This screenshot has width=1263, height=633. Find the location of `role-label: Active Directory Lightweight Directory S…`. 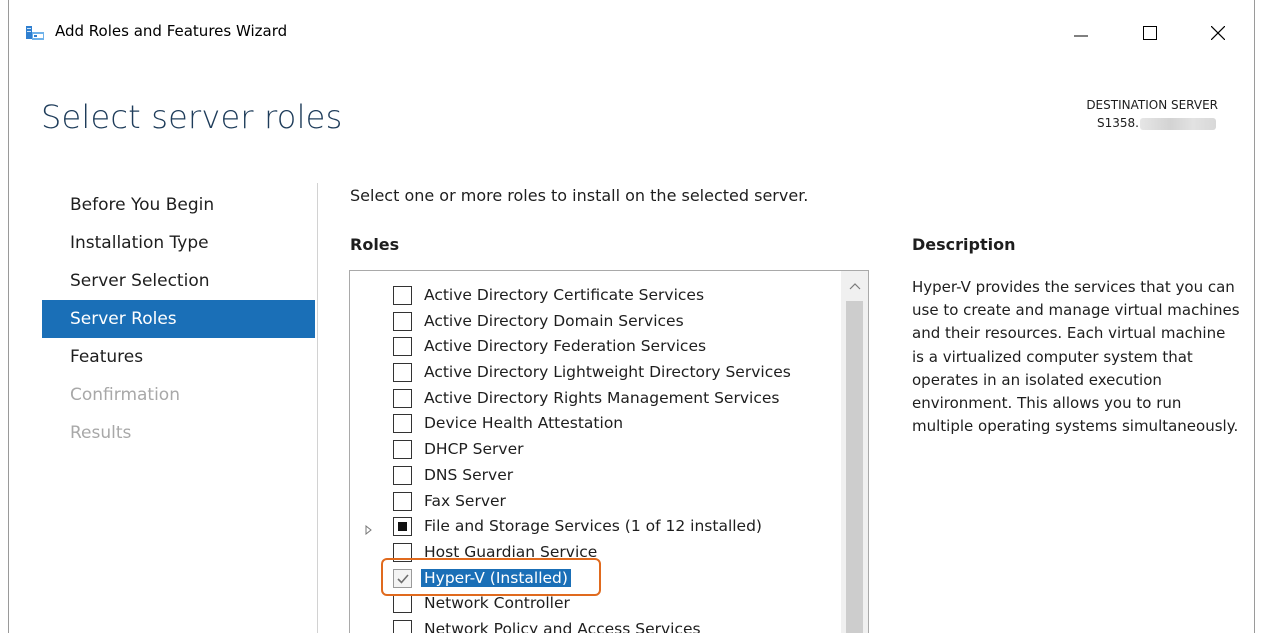

role-label: Active Directory Lightweight Directory S… is located at coordinates (607, 372).